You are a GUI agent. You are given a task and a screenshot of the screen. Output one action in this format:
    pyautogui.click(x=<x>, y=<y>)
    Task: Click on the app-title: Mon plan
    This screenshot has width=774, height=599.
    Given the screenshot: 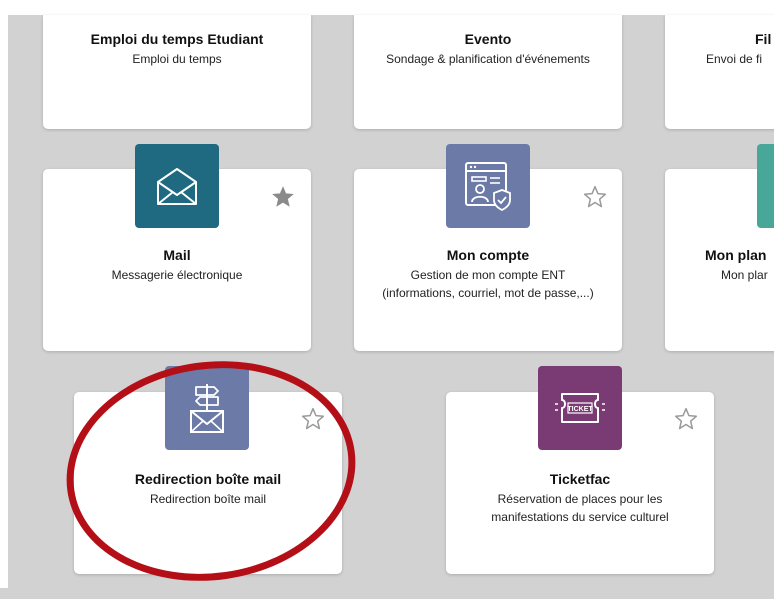 What is the action you would take?
    pyautogui.click(x=736, y=255)
    